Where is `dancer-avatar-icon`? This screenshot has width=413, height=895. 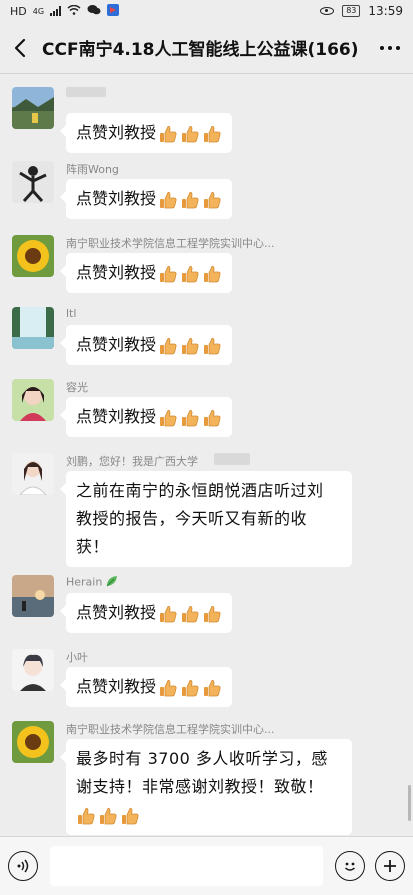 dancer-avatar-icon is located at coordinates (33, 182).